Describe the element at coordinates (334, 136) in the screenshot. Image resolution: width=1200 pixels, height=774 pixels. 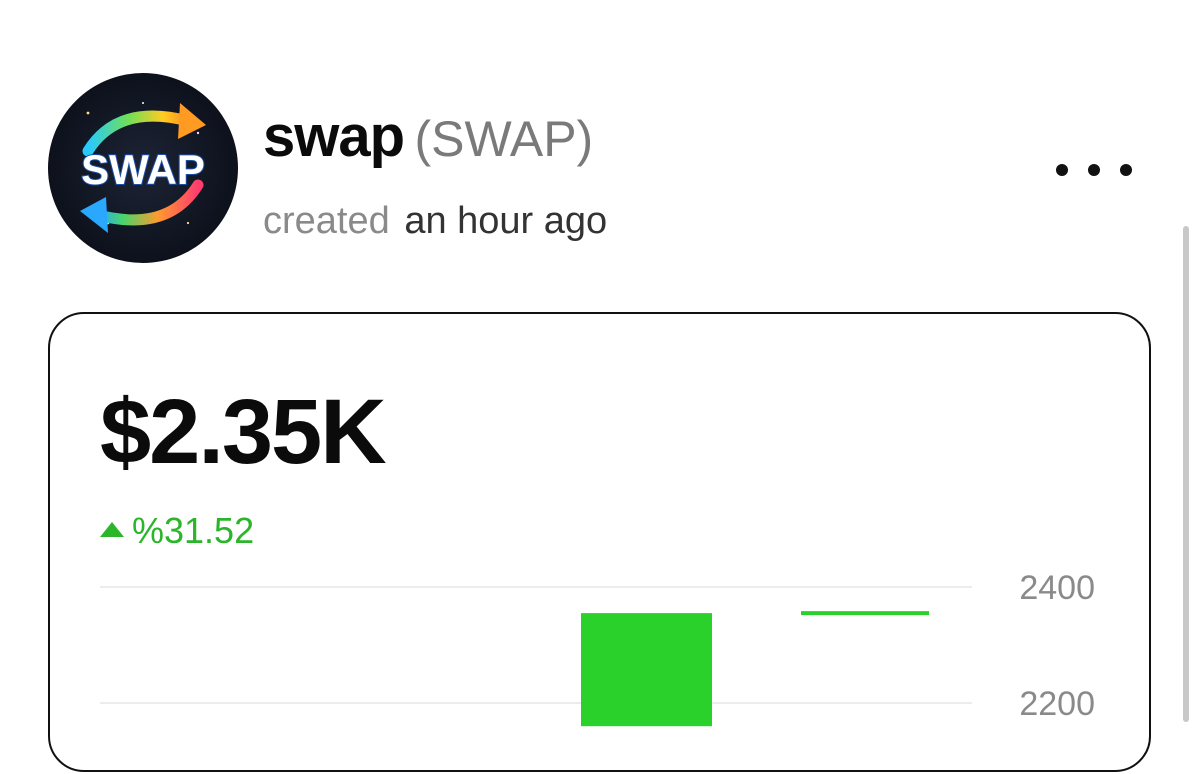
I see `token-name: swap` at that location.